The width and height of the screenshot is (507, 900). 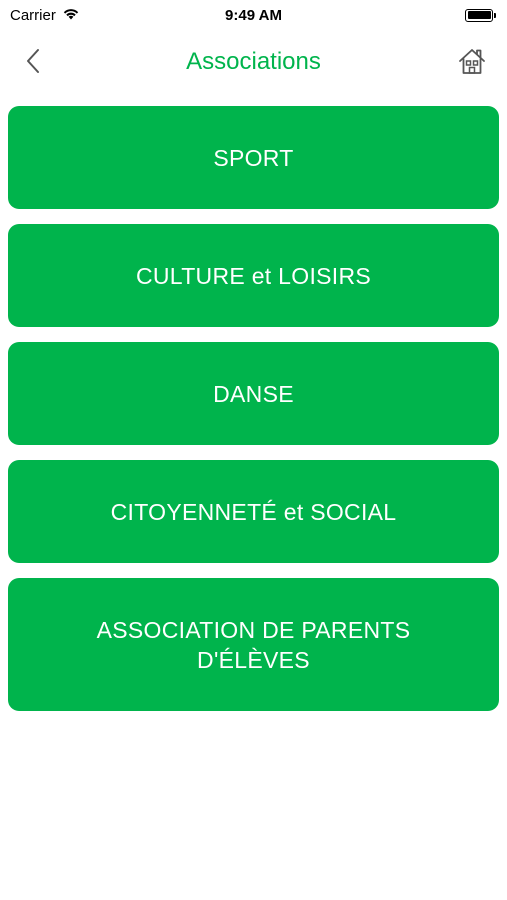 I want to click on category-label: DANSE, so click(x=253, y=393).